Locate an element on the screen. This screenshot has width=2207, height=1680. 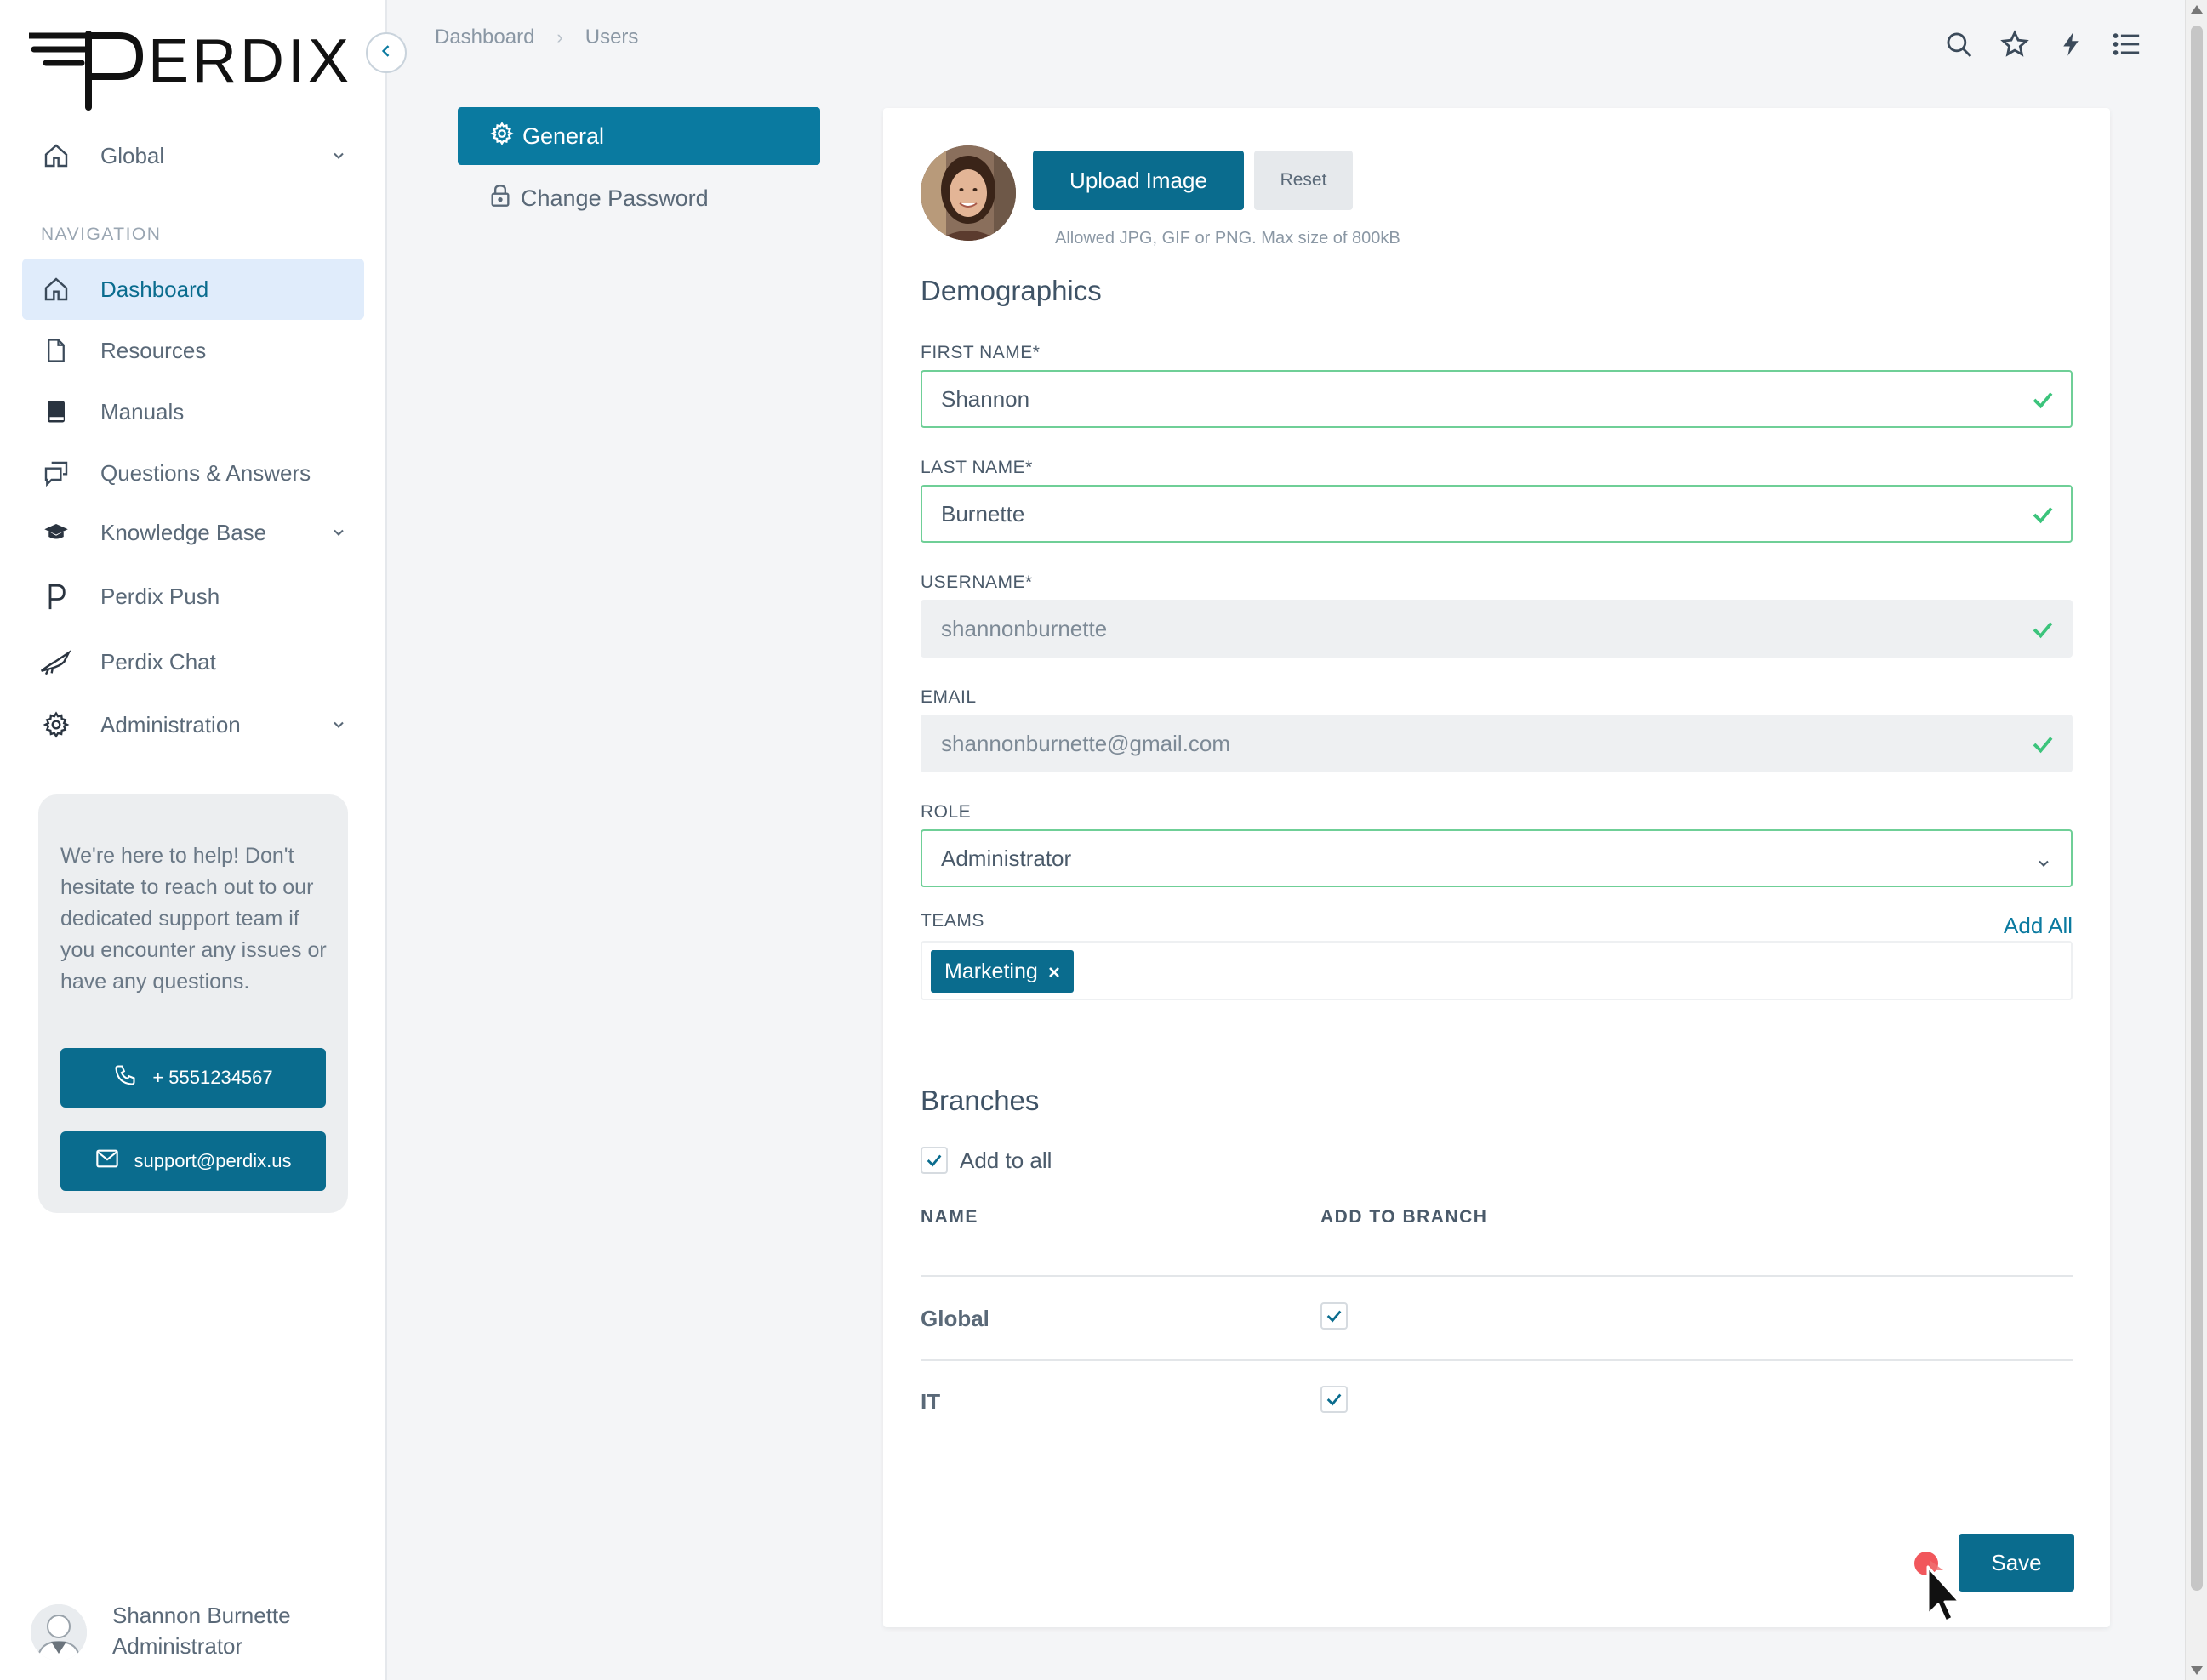
first-name-label: FIRST NAME* is located at coordinates (981, 352).